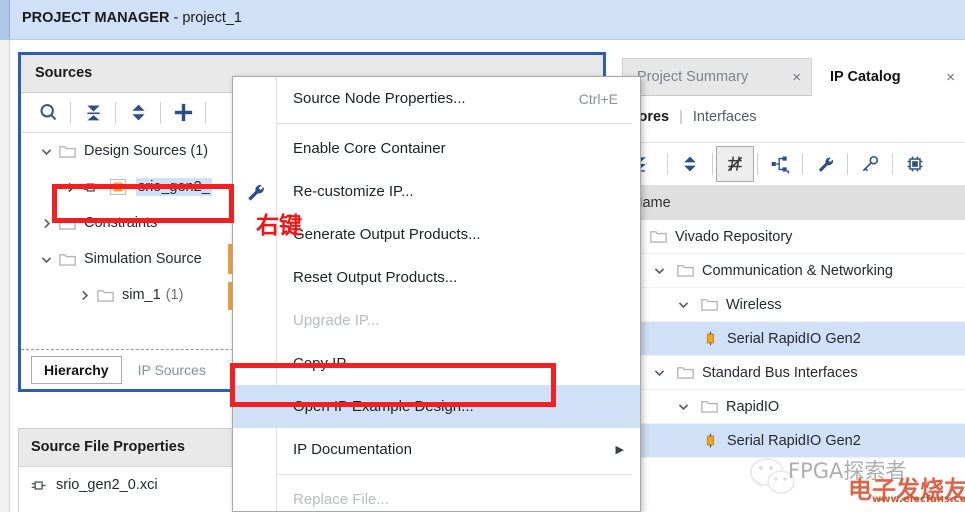 Image resolution: width=965 pixels, height=512 pixels. What do you see at coordinates (619, 450) in the screenshot?
I see `chevron-right-icon: ▶` at bounding box center [619, 450].